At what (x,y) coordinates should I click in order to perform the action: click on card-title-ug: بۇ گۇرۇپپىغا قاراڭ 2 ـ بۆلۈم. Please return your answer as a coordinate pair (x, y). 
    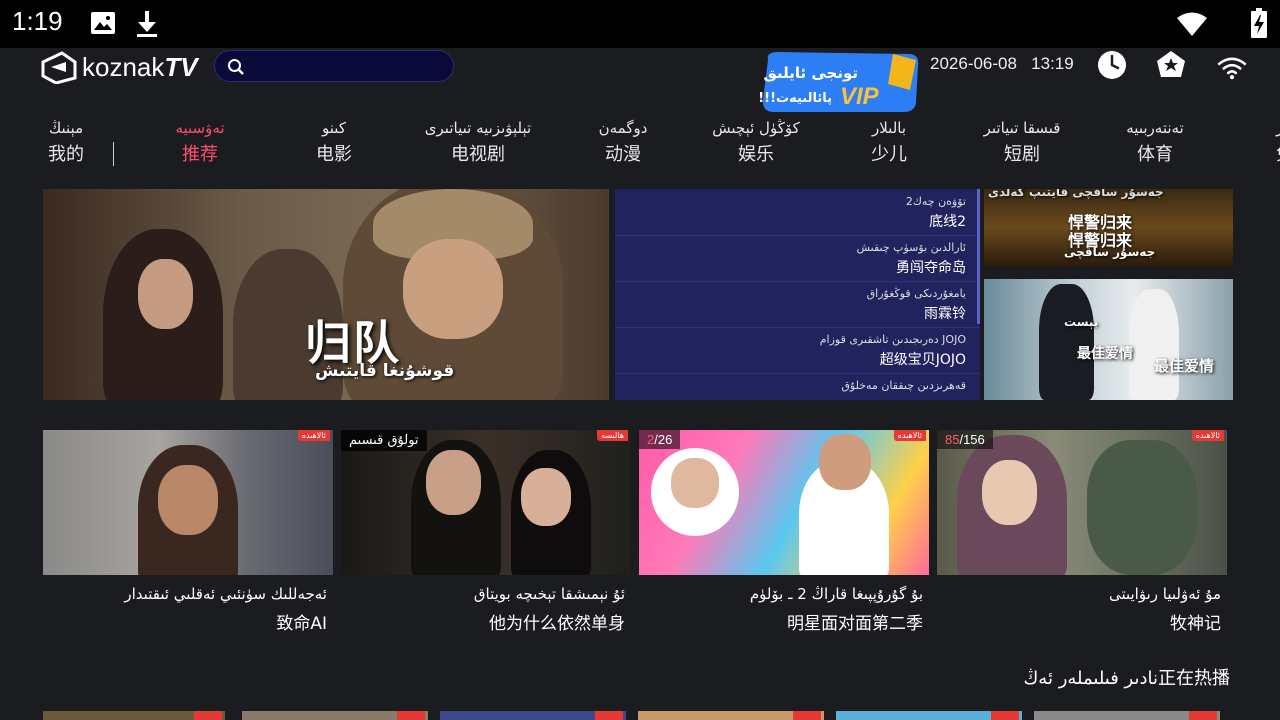
    Looking at the image, I should click on (836, 594).